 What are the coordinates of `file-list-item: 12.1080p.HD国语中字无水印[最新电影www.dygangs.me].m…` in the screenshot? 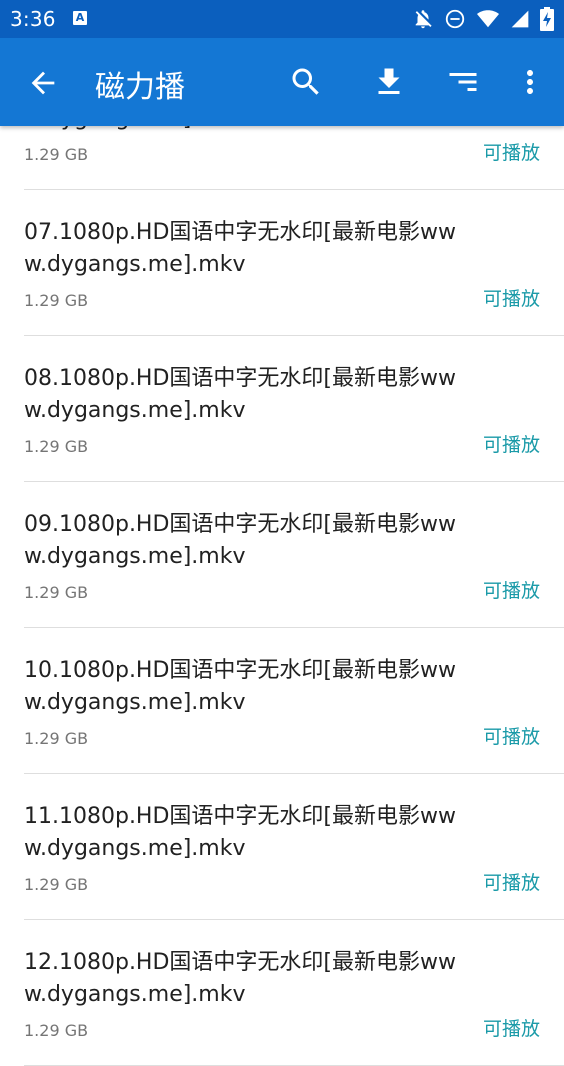 It's located at (294, 993).